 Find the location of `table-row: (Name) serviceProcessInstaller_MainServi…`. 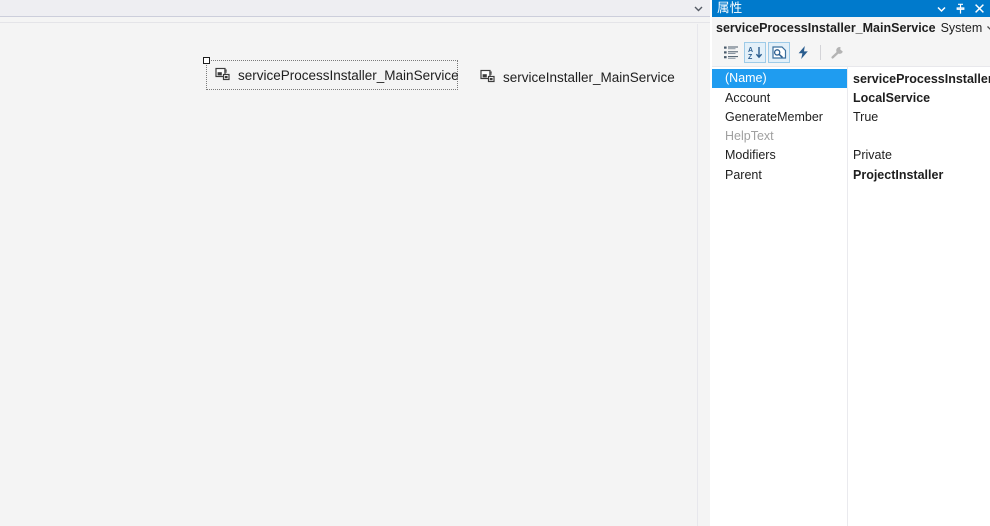

table-row: (Name) serviceProcessInstaller_MainServi… is located at coordinates (851, 79).